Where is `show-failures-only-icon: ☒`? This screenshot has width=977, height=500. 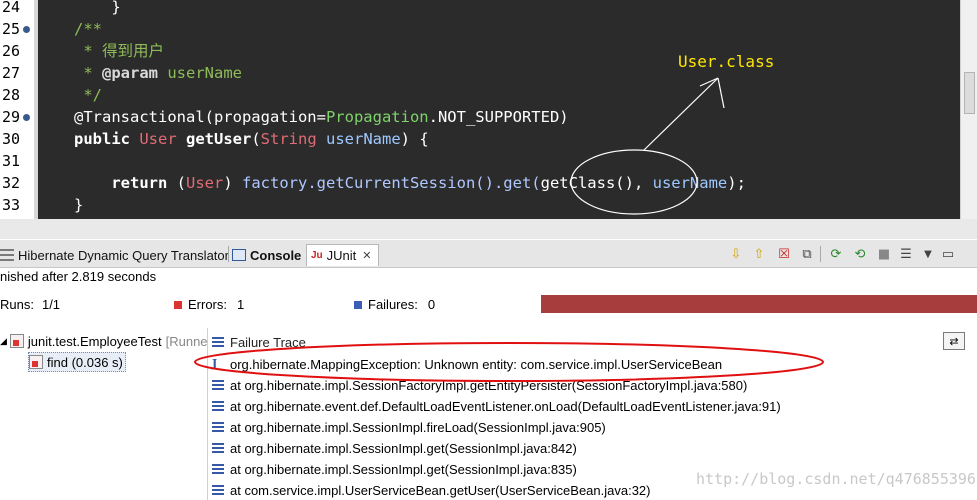
show-failures-only-icon: ☒ is located at coordinates (784, 254).